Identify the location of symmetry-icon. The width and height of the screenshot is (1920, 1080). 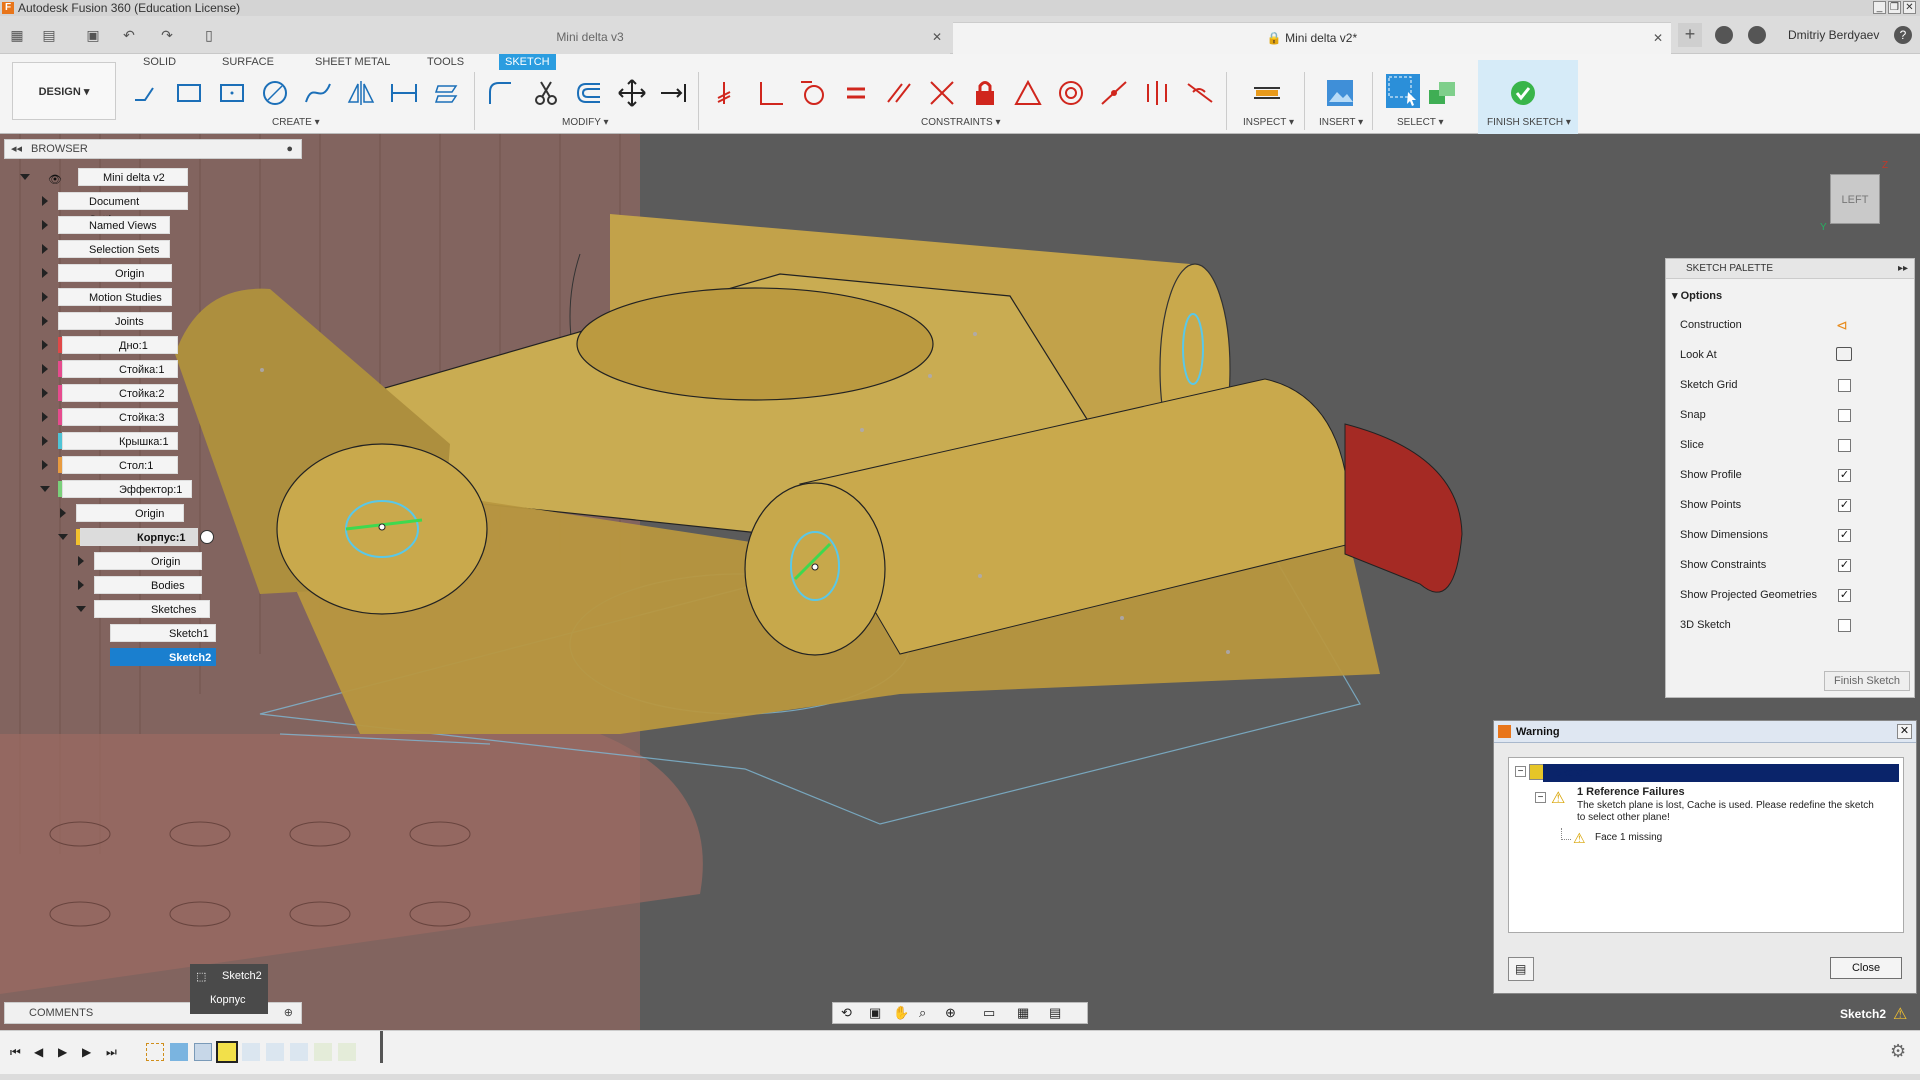
(1157, 93).